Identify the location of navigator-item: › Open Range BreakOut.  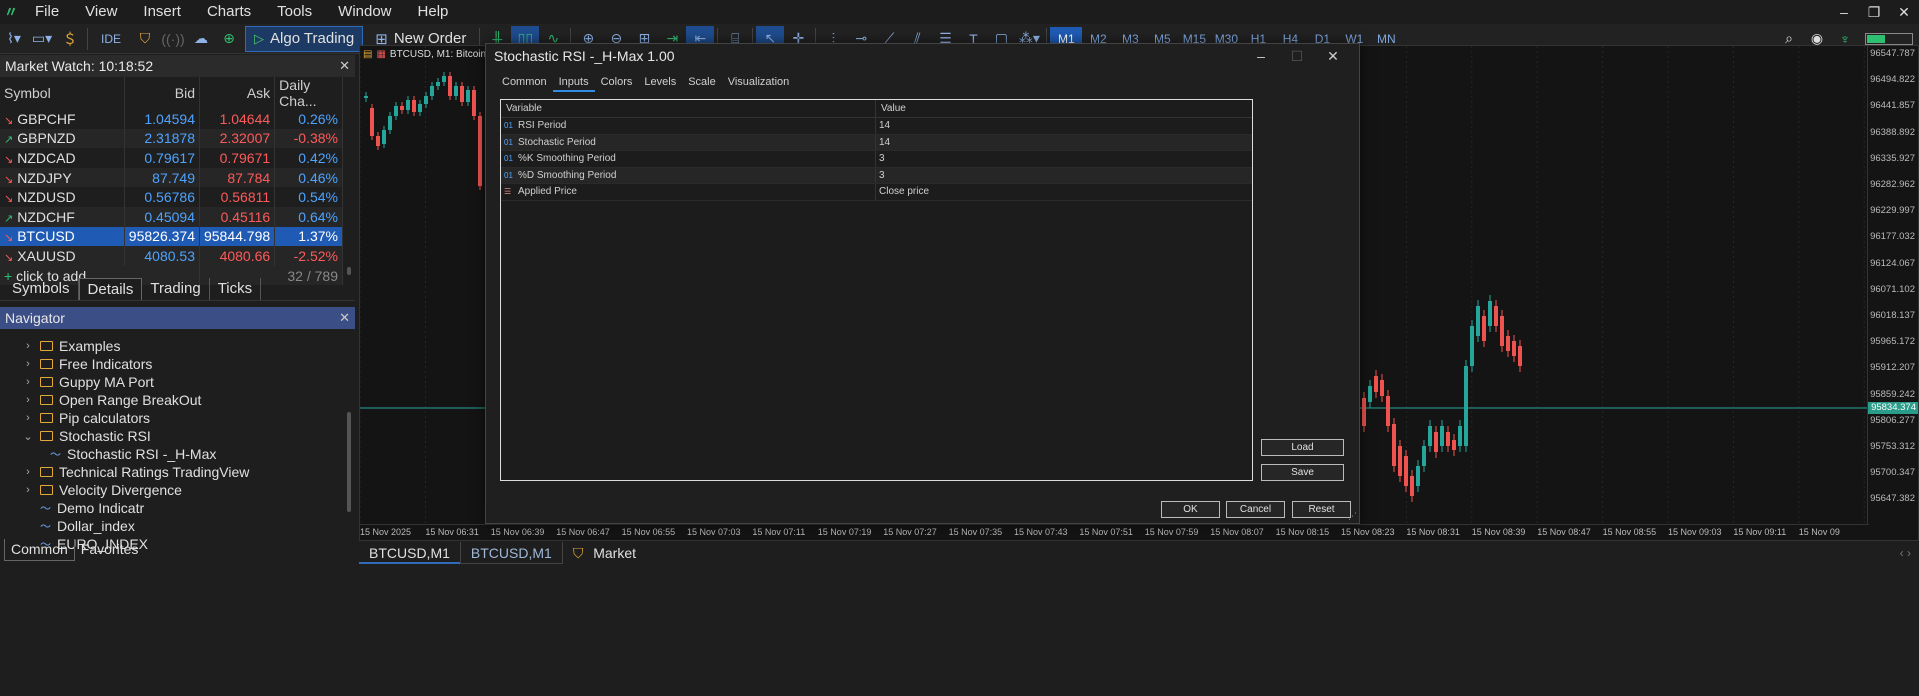
(177, 400).